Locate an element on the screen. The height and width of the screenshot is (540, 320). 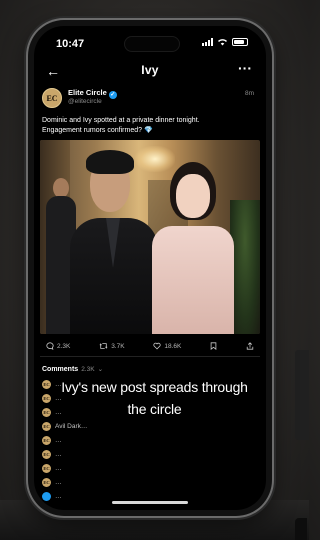
status-bar: 10:47 is located at coordinates (150, 43).